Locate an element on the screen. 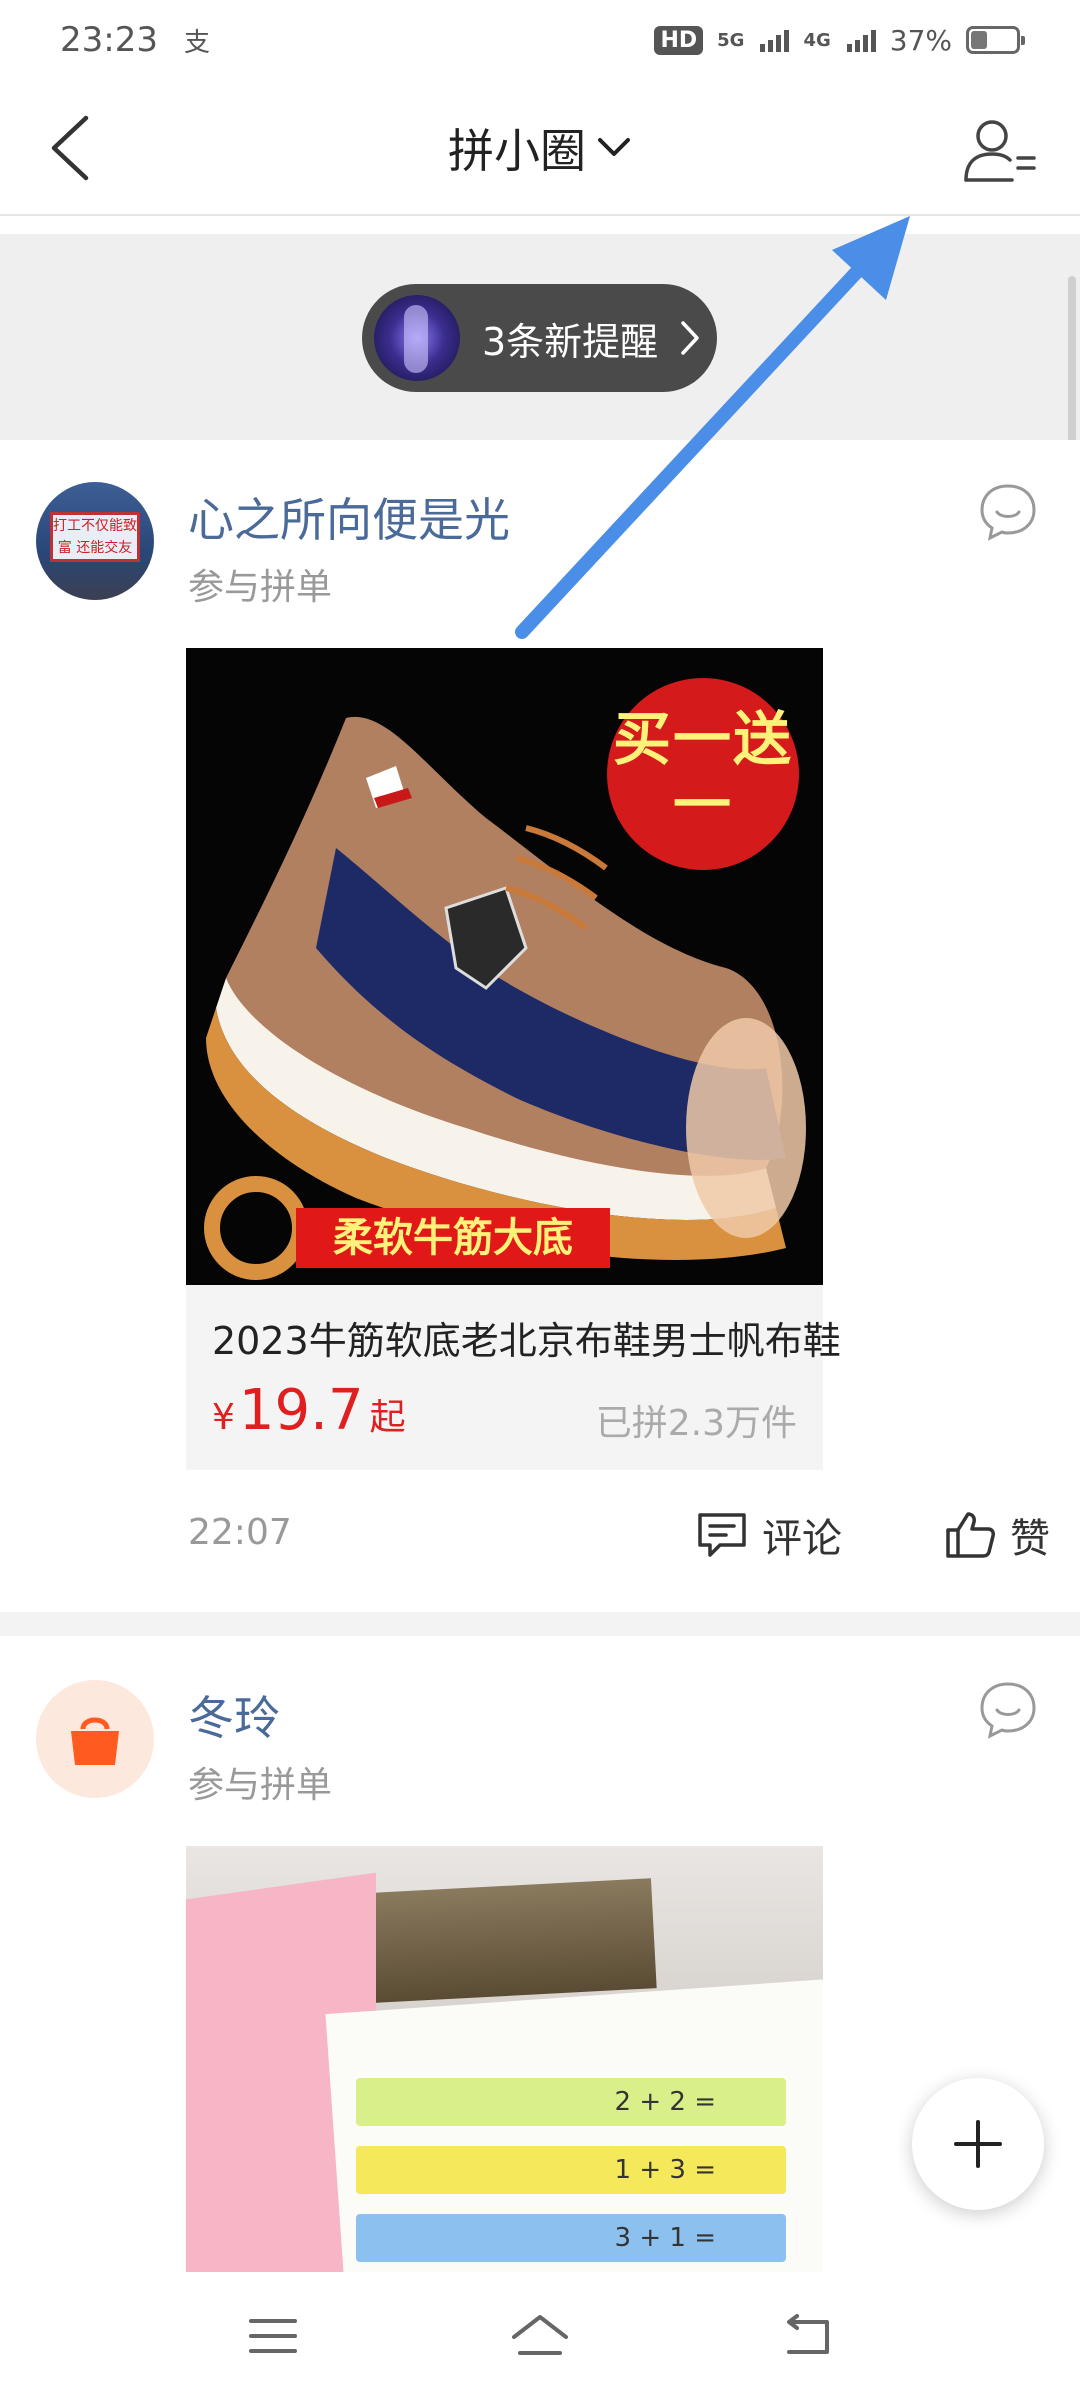 The image size is (1080, 2400). new-reminders-button: 3条新提醒 is located at coordinates (539, 338).